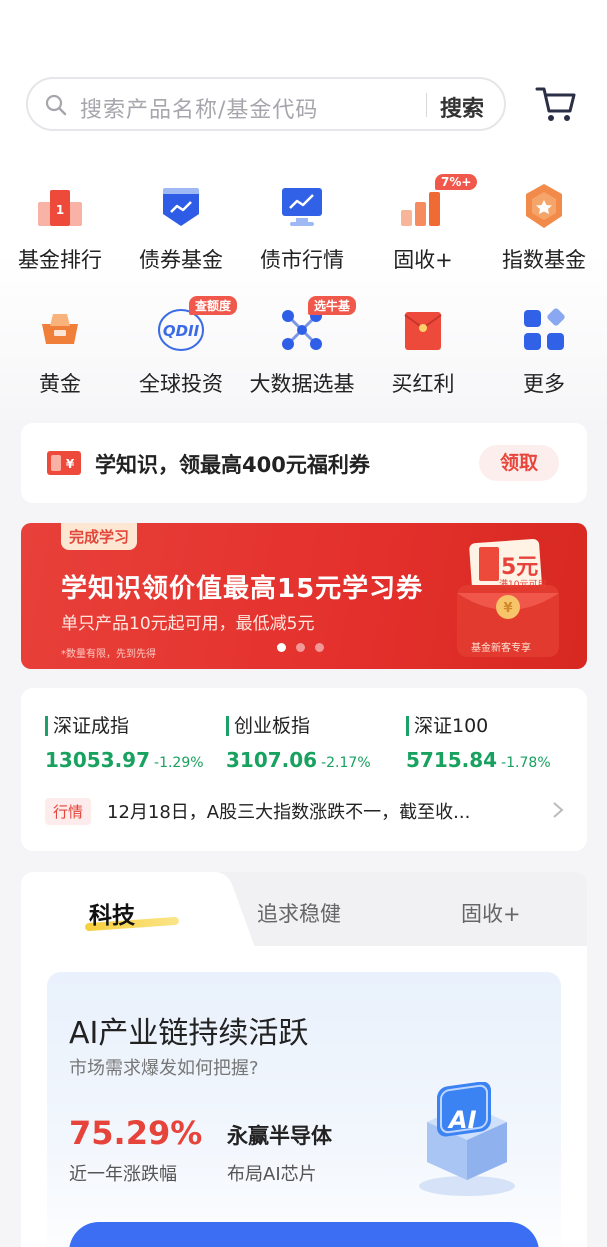  Describe the element at coordinates (508, 599) in the screenshot. I see `red-envelope-icon: ¥ 5元 满10元可用 基金新客专享` at that location.